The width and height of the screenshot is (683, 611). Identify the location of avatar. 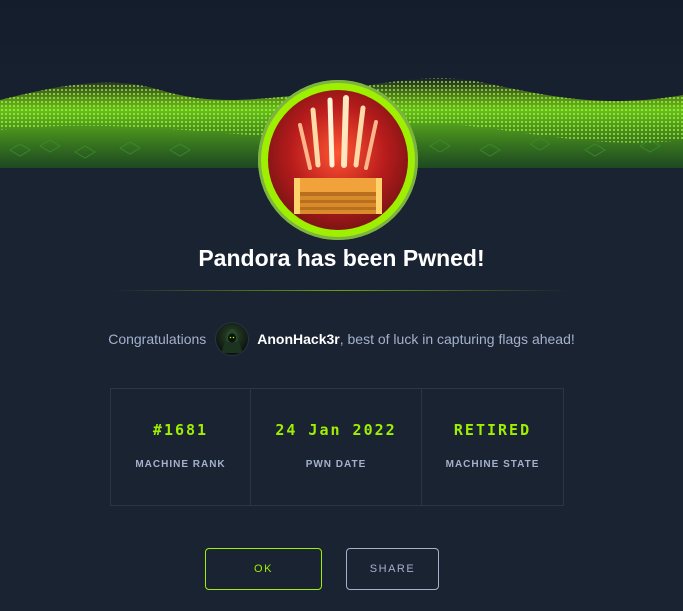
(232, 339).